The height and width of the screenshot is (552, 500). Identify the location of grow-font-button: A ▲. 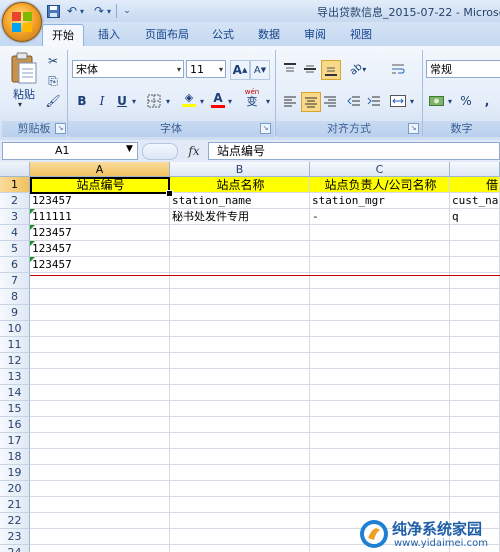
(240, 70).